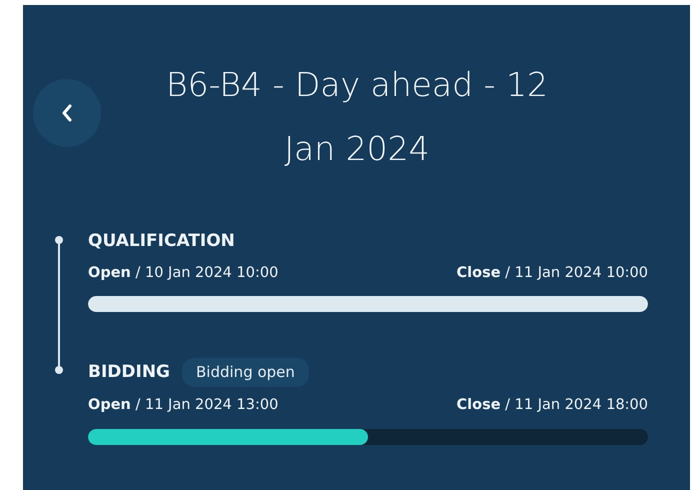 The image size is (692, 490). What do you see at coordinates (245, 372) in the screenshot?
I see `status-badge: Bidding open` at bounding box center [245, 372].